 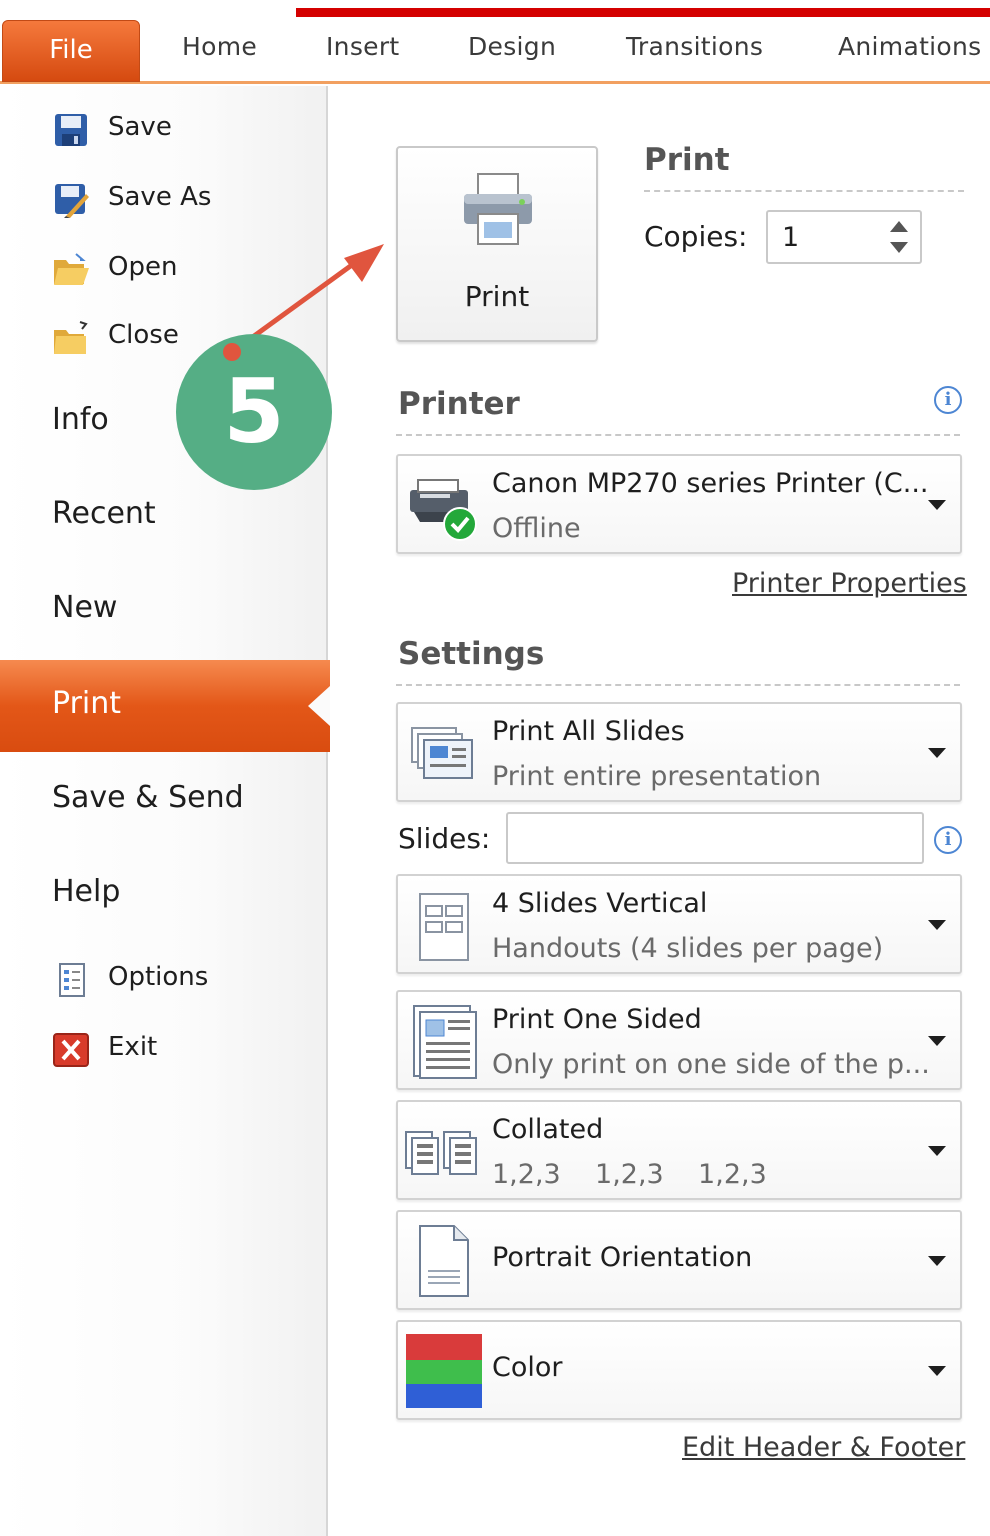 What do you see at coordinates (536, 528) in the screenshot?
I see `printer-status: Offline` at bounding box center [536, 528].